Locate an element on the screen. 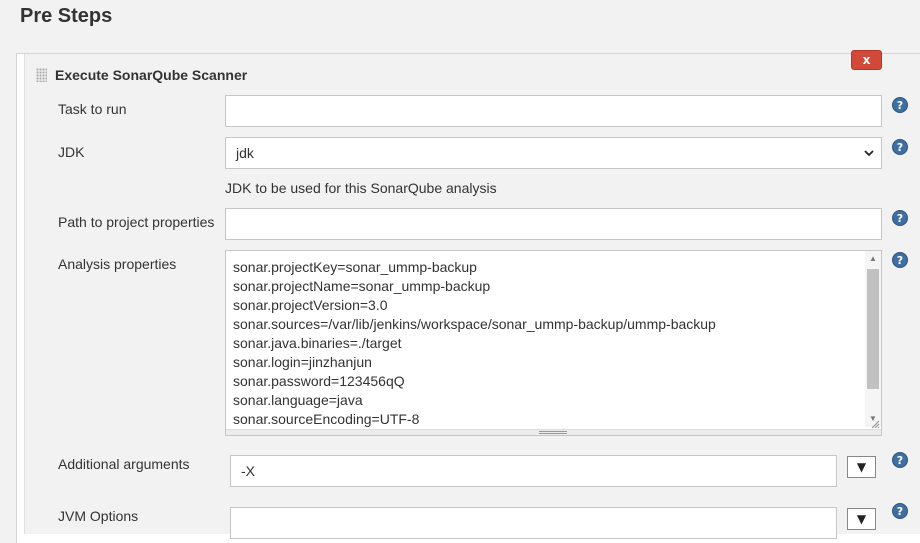 The height and width of the screenshot is (543, 920). jvm-options-expand-button: ▼ is located at coordinates (861, 519).